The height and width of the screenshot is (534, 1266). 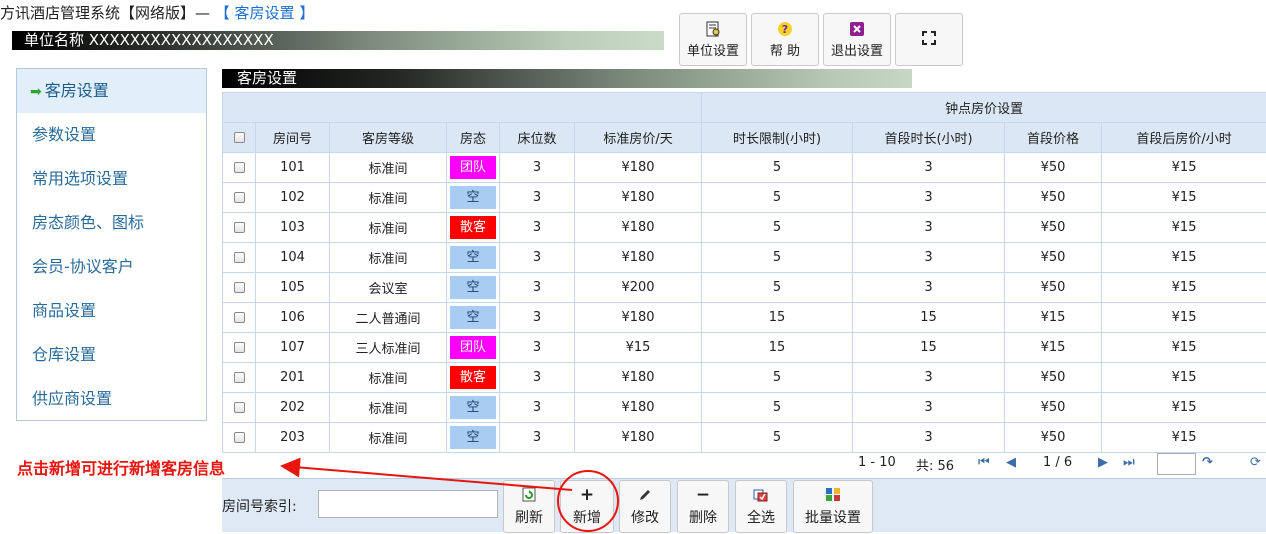 What do you see at coordinates (777, 257) in the screenshot?
I see `cell: 5` at bounding box center [777, 257].